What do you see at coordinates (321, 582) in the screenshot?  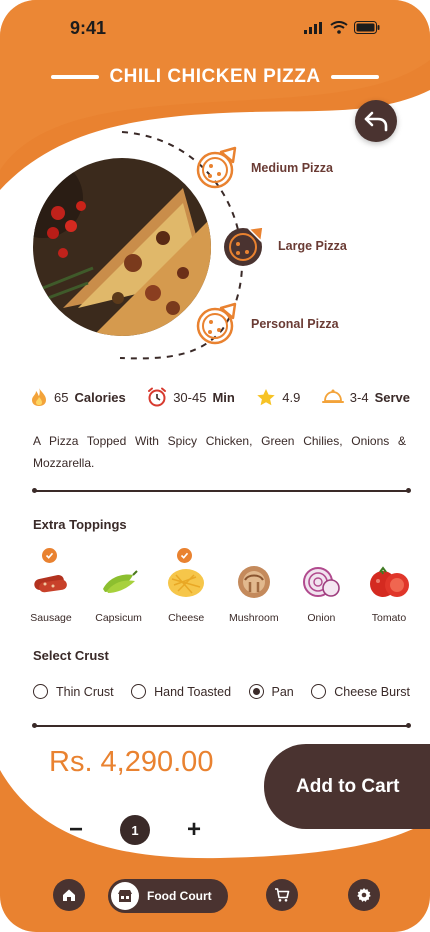 I see `onion-icon` at bounding box center [321, 582].